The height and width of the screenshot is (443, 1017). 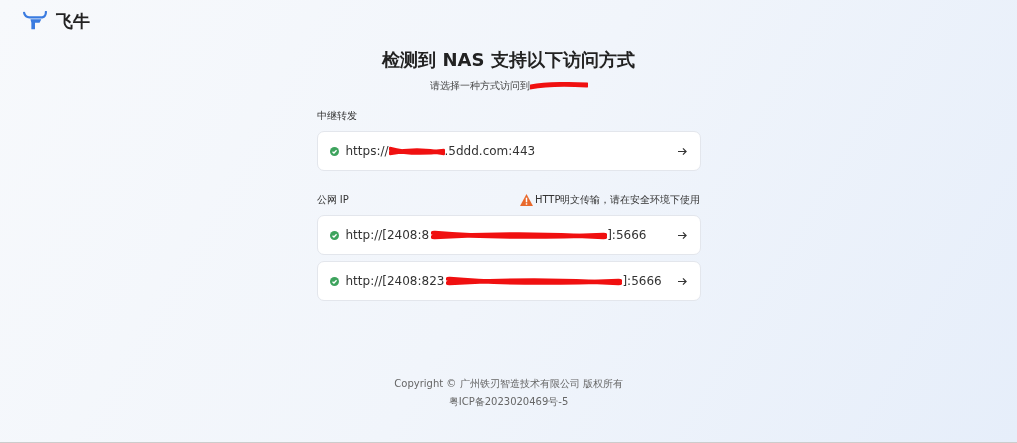 I want to click on subtitle: 请选择一种方式访问到, so click(x=479, y=86).